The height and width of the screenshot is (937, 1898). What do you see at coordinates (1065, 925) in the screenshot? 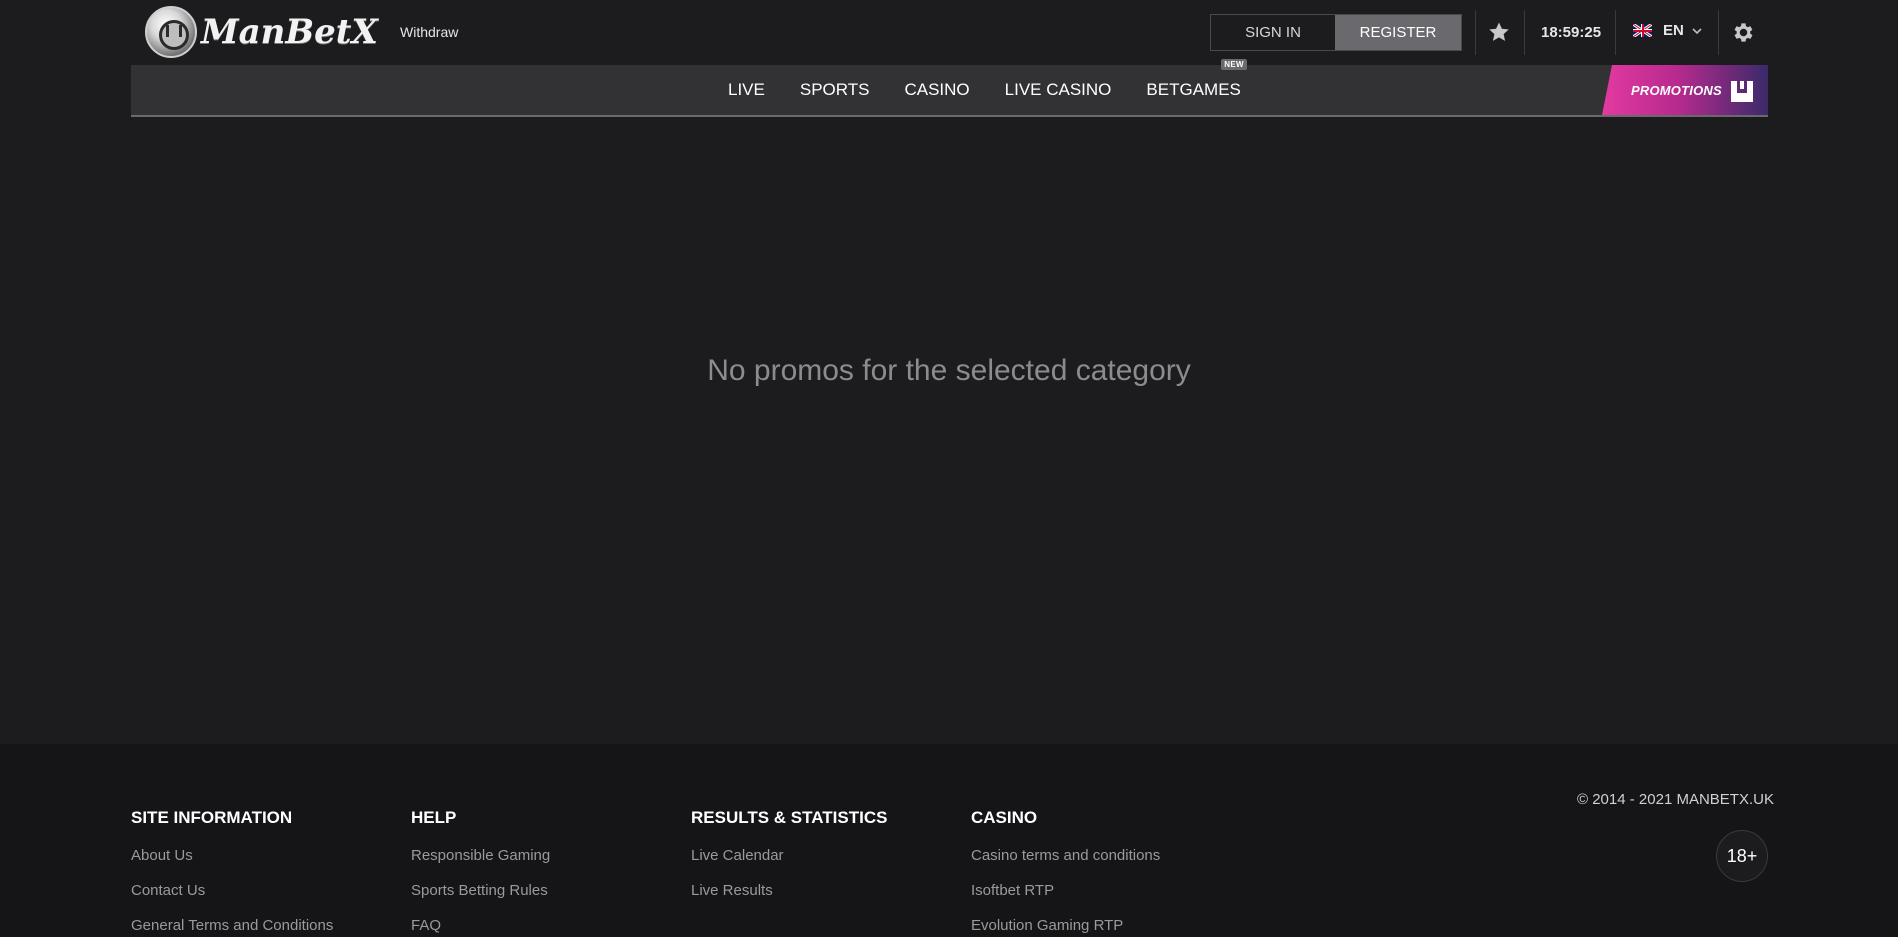
I see `footer-link-evolution-gaming-rtp: Evolution Gaming RTP` at bounding box center [1065, 925].